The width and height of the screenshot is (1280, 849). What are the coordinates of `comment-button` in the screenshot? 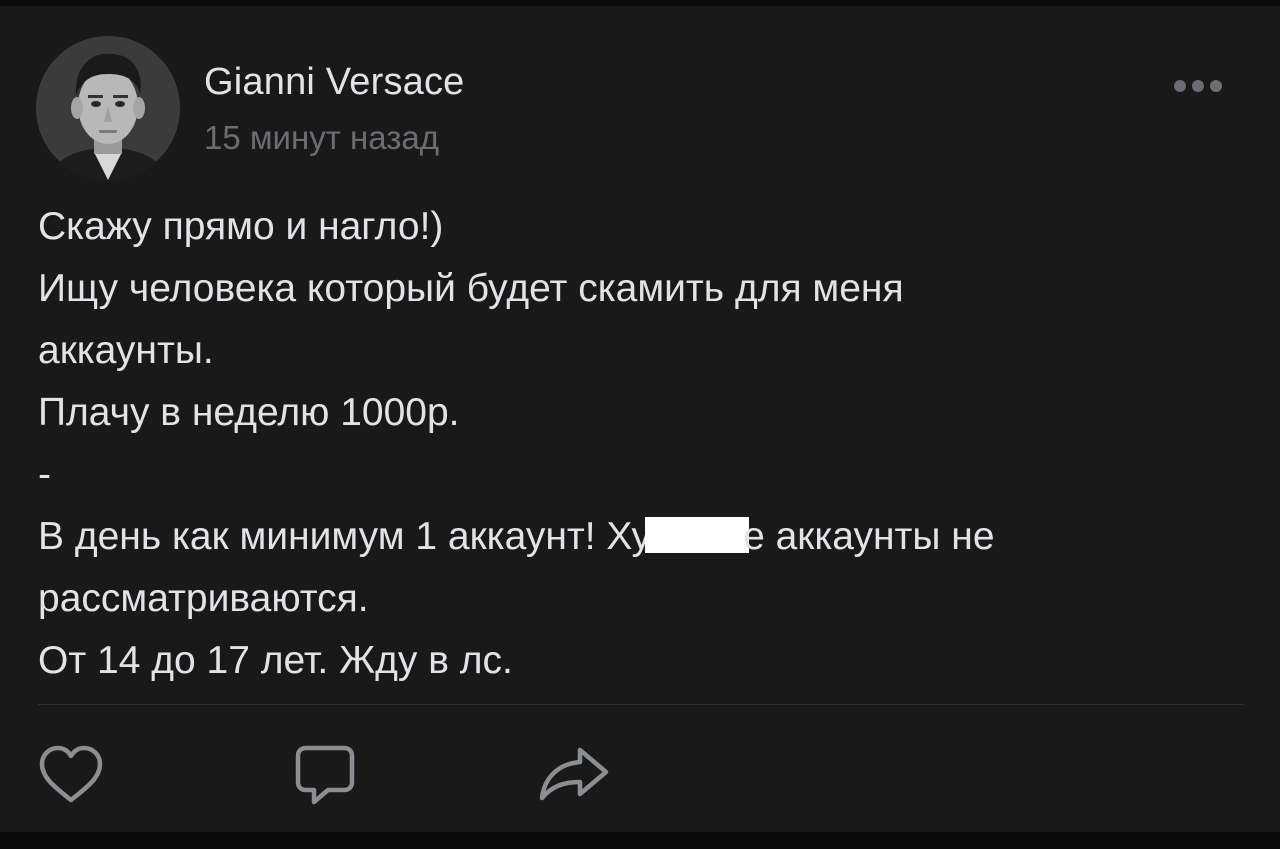 It's located at (327, 776).